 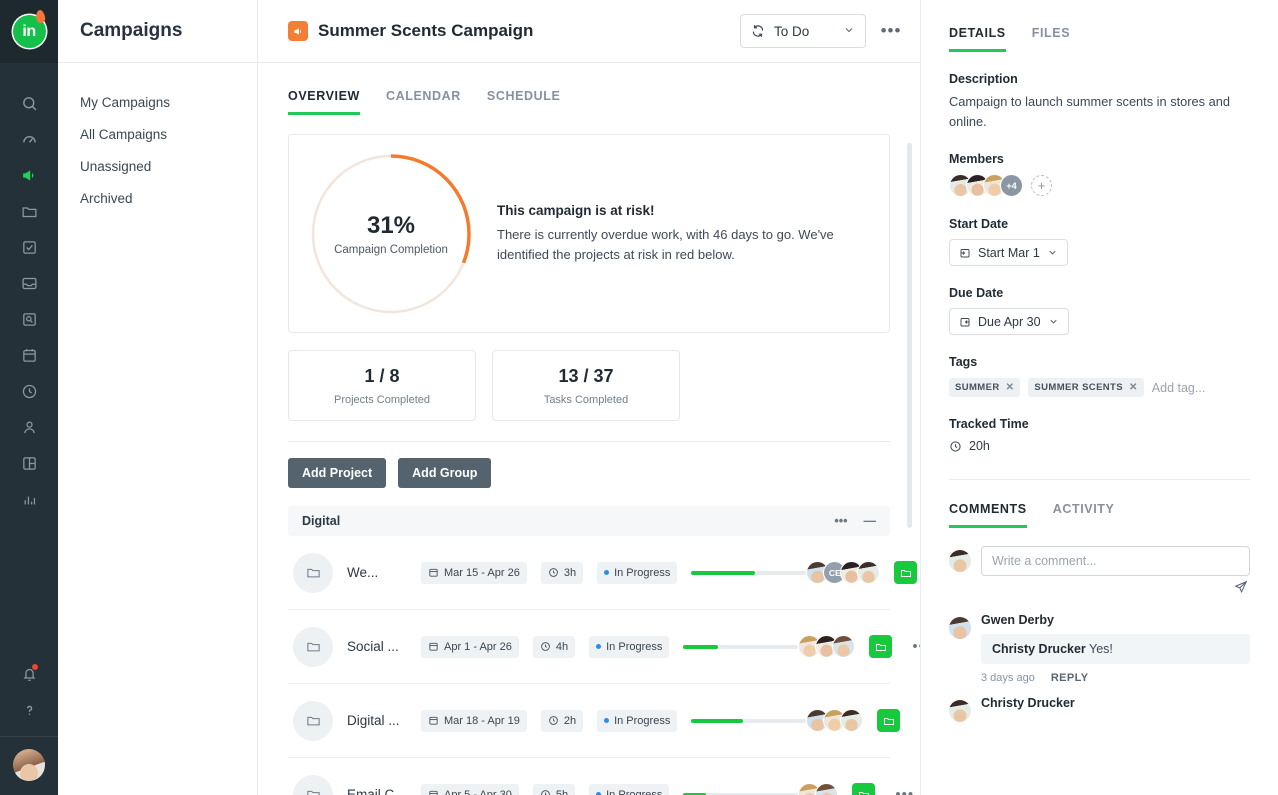 I want to click on members-field: Members +4 +, so click(x=1099, y=174).